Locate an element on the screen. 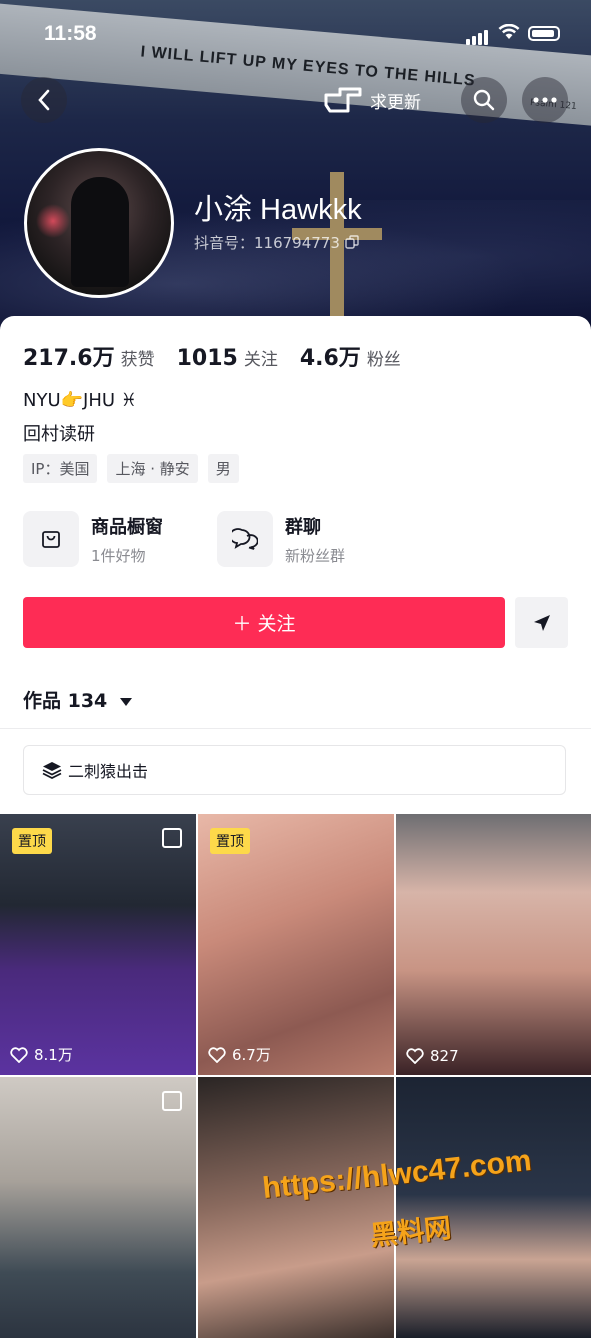  request-update-button: 求更新 is located at coordinates (371, 100).